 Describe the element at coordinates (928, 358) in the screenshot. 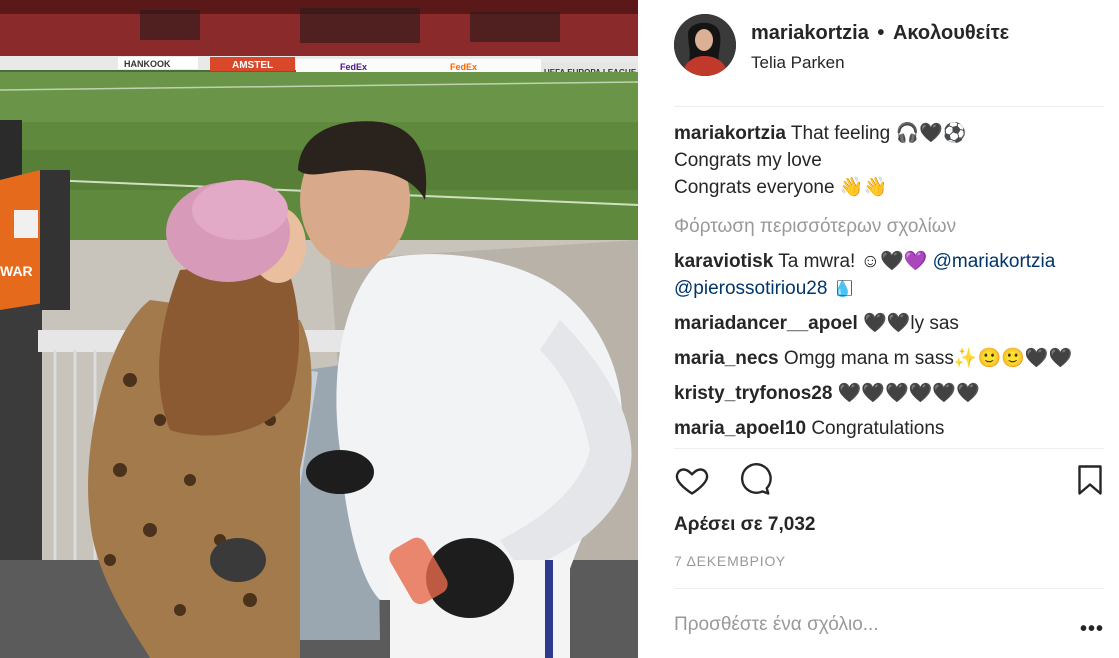

I see `comment-text: Omgg mana m sass✨🙂🙂🖤🖤` at that location.